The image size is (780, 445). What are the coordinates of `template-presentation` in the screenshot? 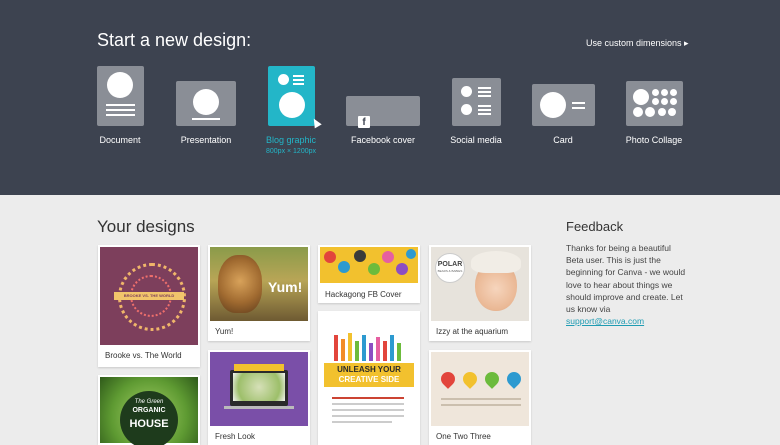 It's located at (206, 103).